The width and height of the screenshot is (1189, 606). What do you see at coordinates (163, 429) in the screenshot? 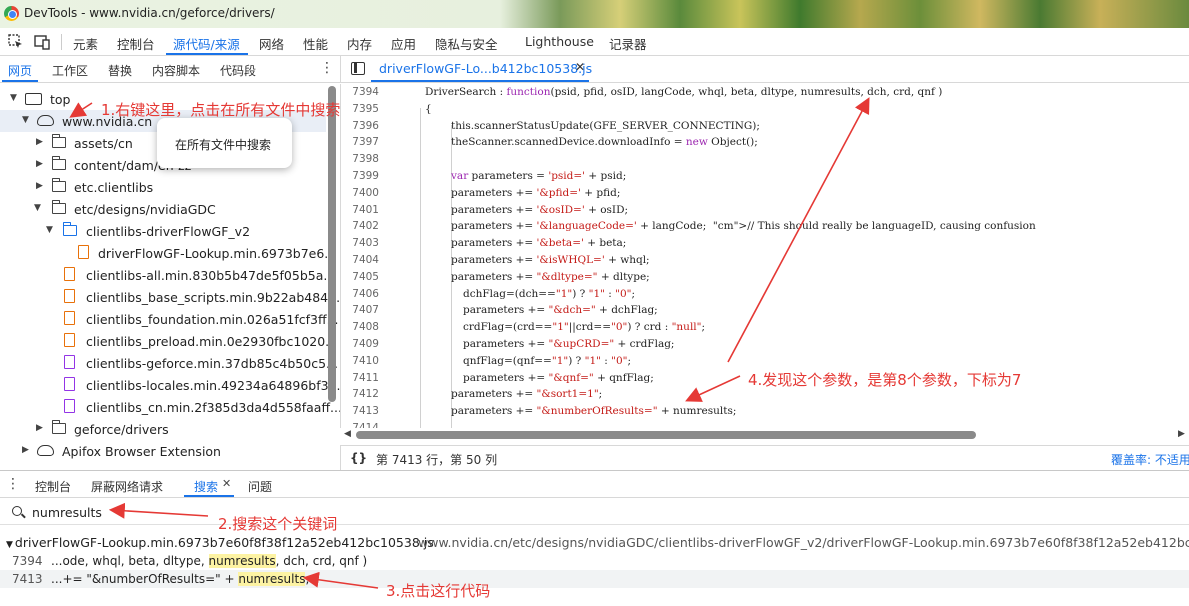
I see `tree-item-geforce-drivers: ▶ geforce/drivers` at bounding box center [163, 429].